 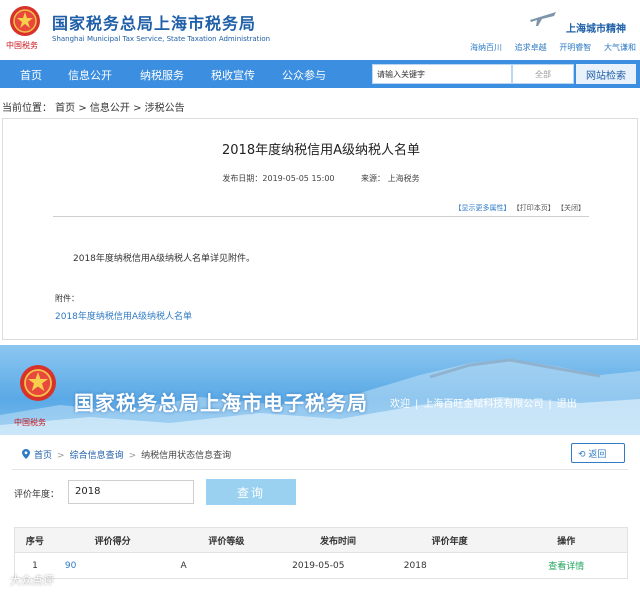 What do you see at coordinates (126, 454) in the screenshot?
I see `breadcrumb: 首页 > 综合信息查询 > 纳税信用状态信息查询` at bounding box center [126, 454].